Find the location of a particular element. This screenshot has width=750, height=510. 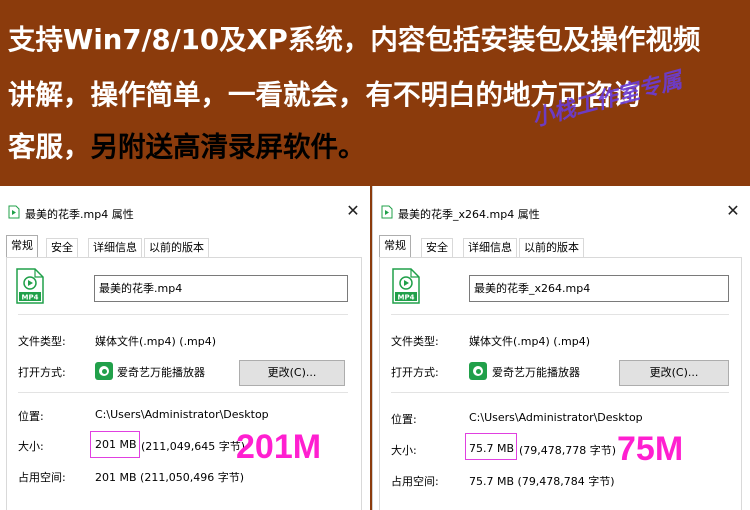

disk-size-value: 75.7 MB (79,478,784 字节) is located at coordinates (542, 481).